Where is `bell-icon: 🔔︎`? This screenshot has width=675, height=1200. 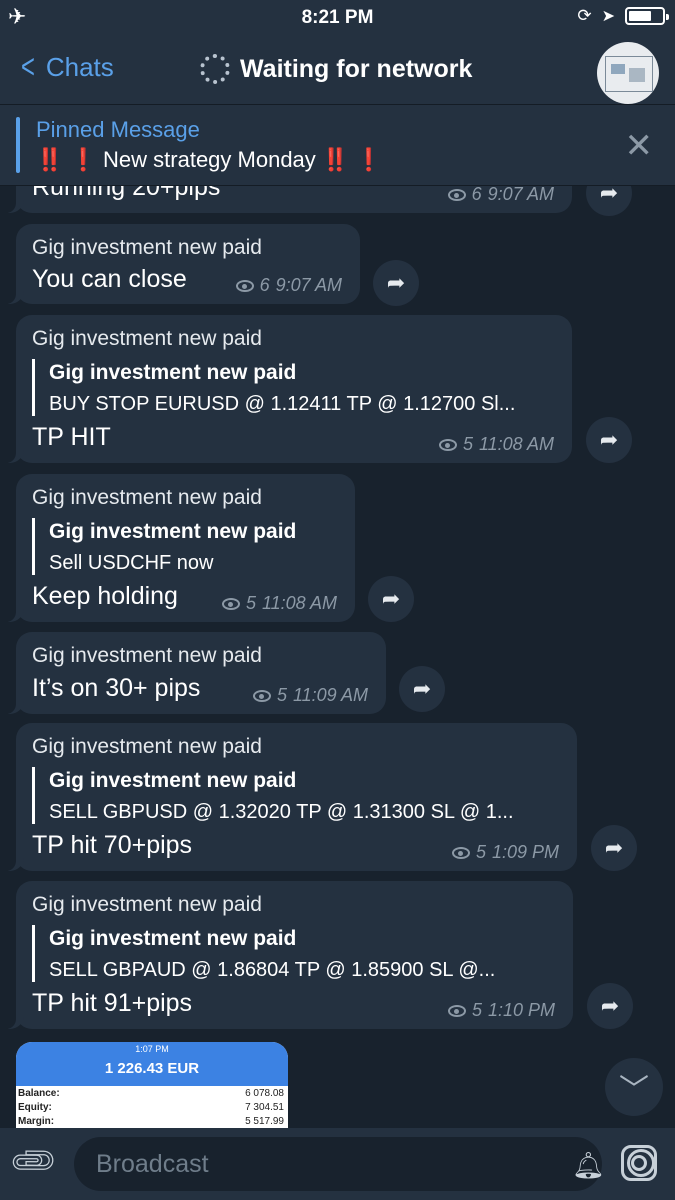
bell-icon: 🔔︎ is located at coordinates (588, 1165).